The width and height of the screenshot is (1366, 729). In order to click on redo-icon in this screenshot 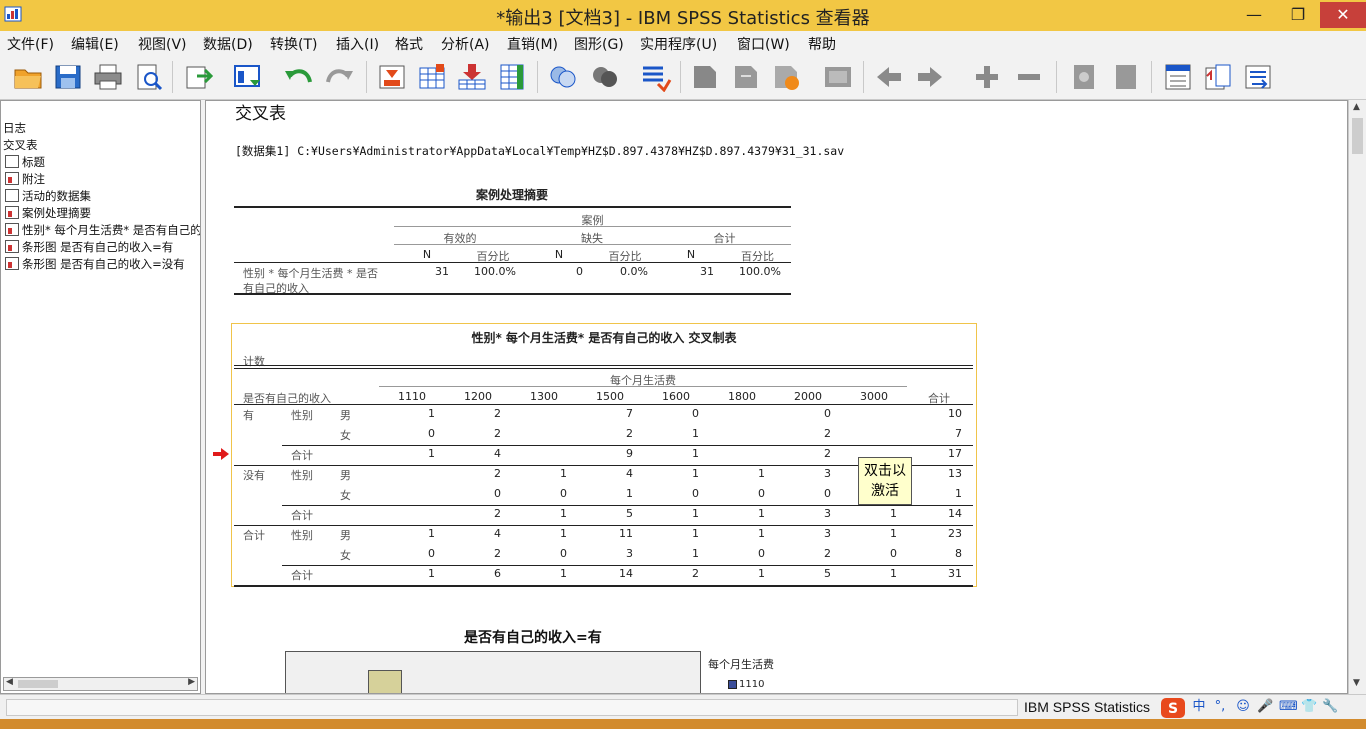, I will do `click(340, 77)`.